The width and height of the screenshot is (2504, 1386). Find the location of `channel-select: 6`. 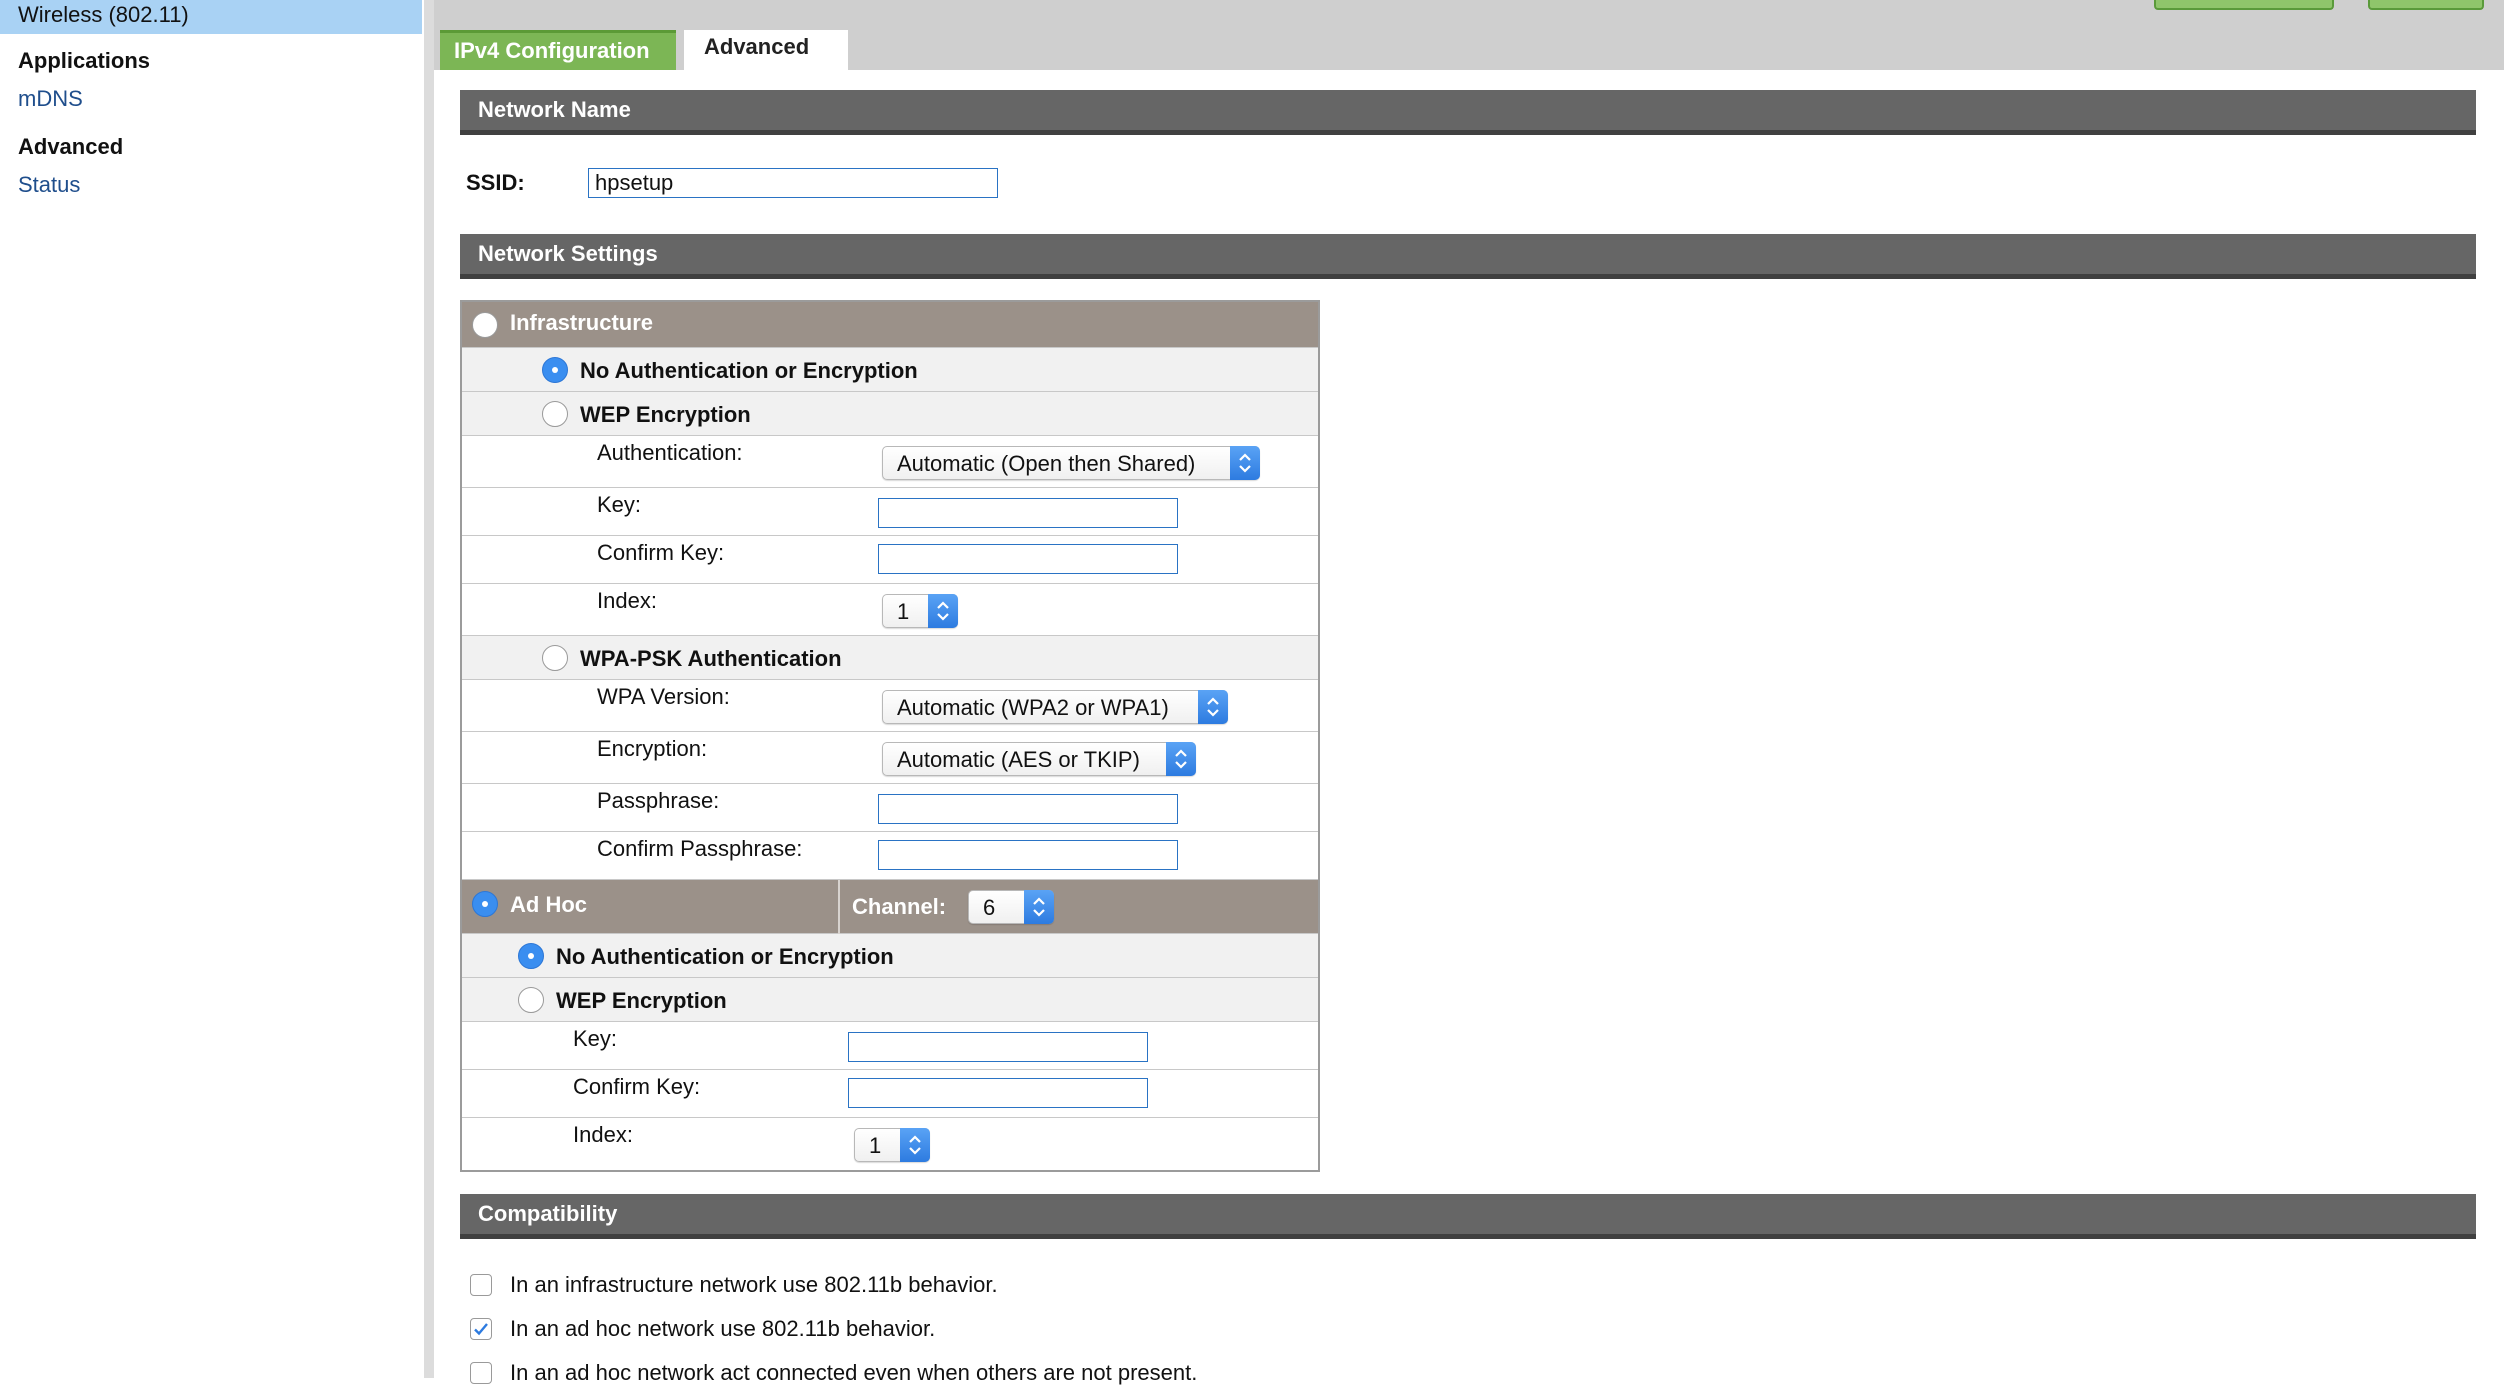

channel-select: 6 is located at coordinates (1011, 907).